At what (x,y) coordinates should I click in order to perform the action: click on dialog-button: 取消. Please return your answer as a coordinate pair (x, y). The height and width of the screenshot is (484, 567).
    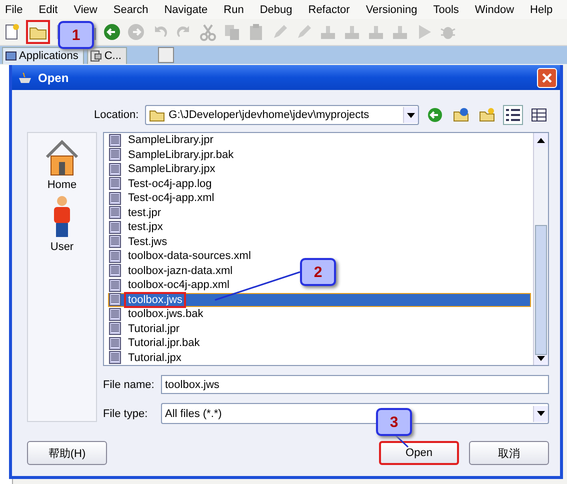
    Looking at the image, I should click on (509, 453).